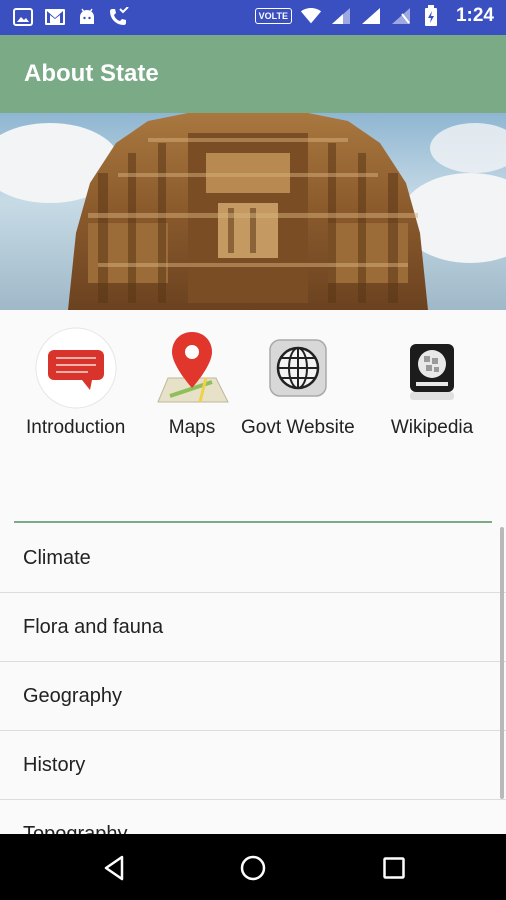 The image size is (506, 900). Describe the element at coordinates (55, 17) in the screenshot. I see `gmail-icon` at that location.